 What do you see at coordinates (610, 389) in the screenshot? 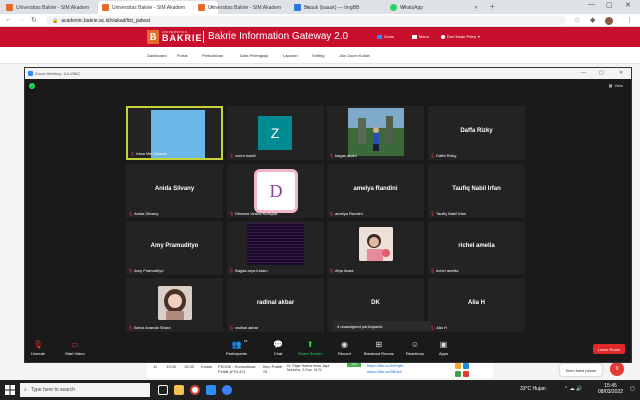
I see `clock: 15:45 08/03/2022` at bounding box center [610, 389].